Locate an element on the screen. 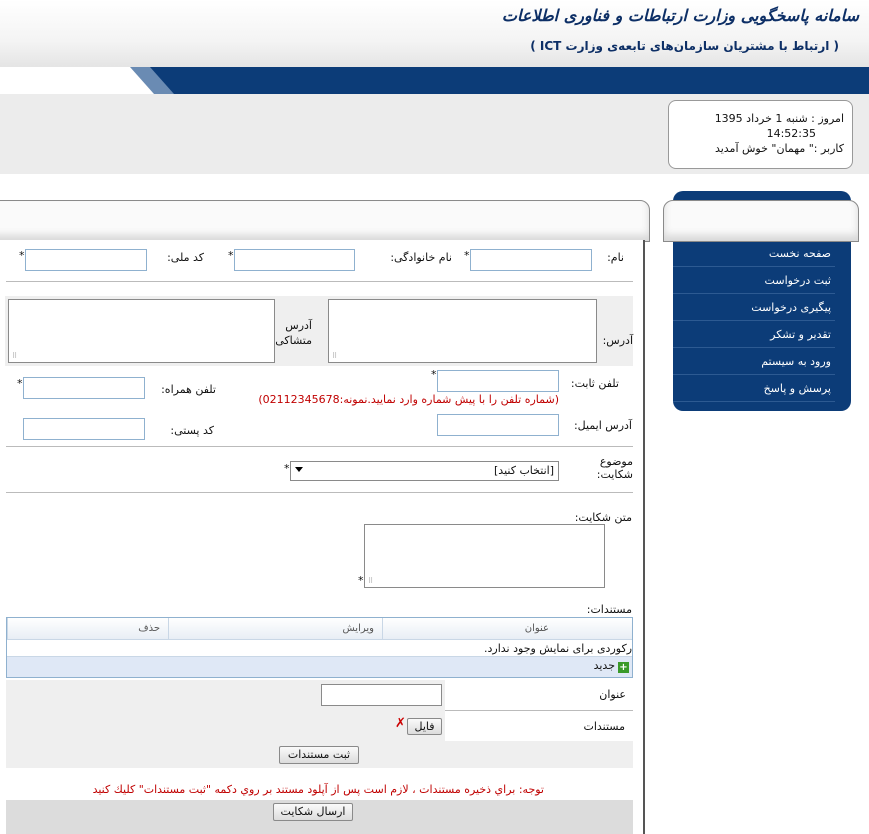 The height and width of the screenshot is (834, 869). phone-required-mark: * is located at coordinates (434, 374).